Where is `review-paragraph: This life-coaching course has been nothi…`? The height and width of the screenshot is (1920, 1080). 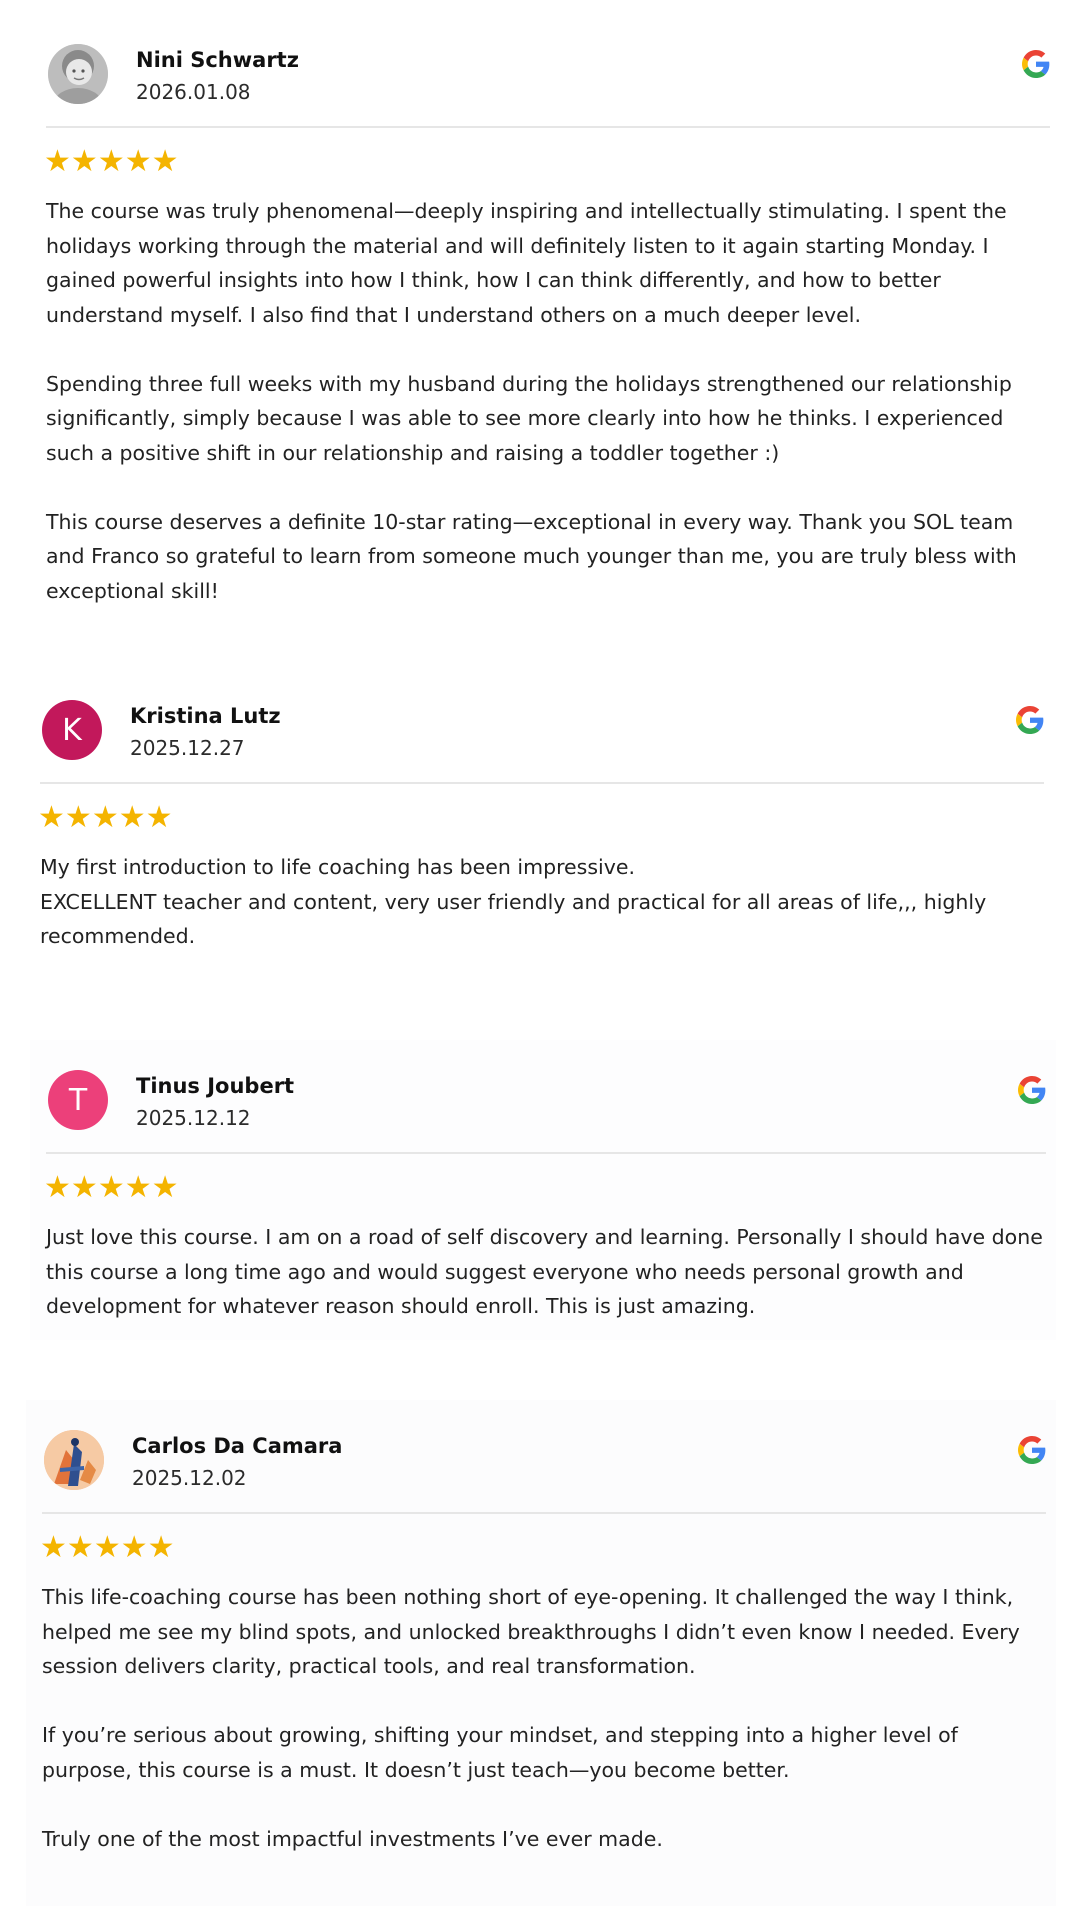
review-paragraph: This life-coaching course has been nothi… is located at coordinates (531, 1631).